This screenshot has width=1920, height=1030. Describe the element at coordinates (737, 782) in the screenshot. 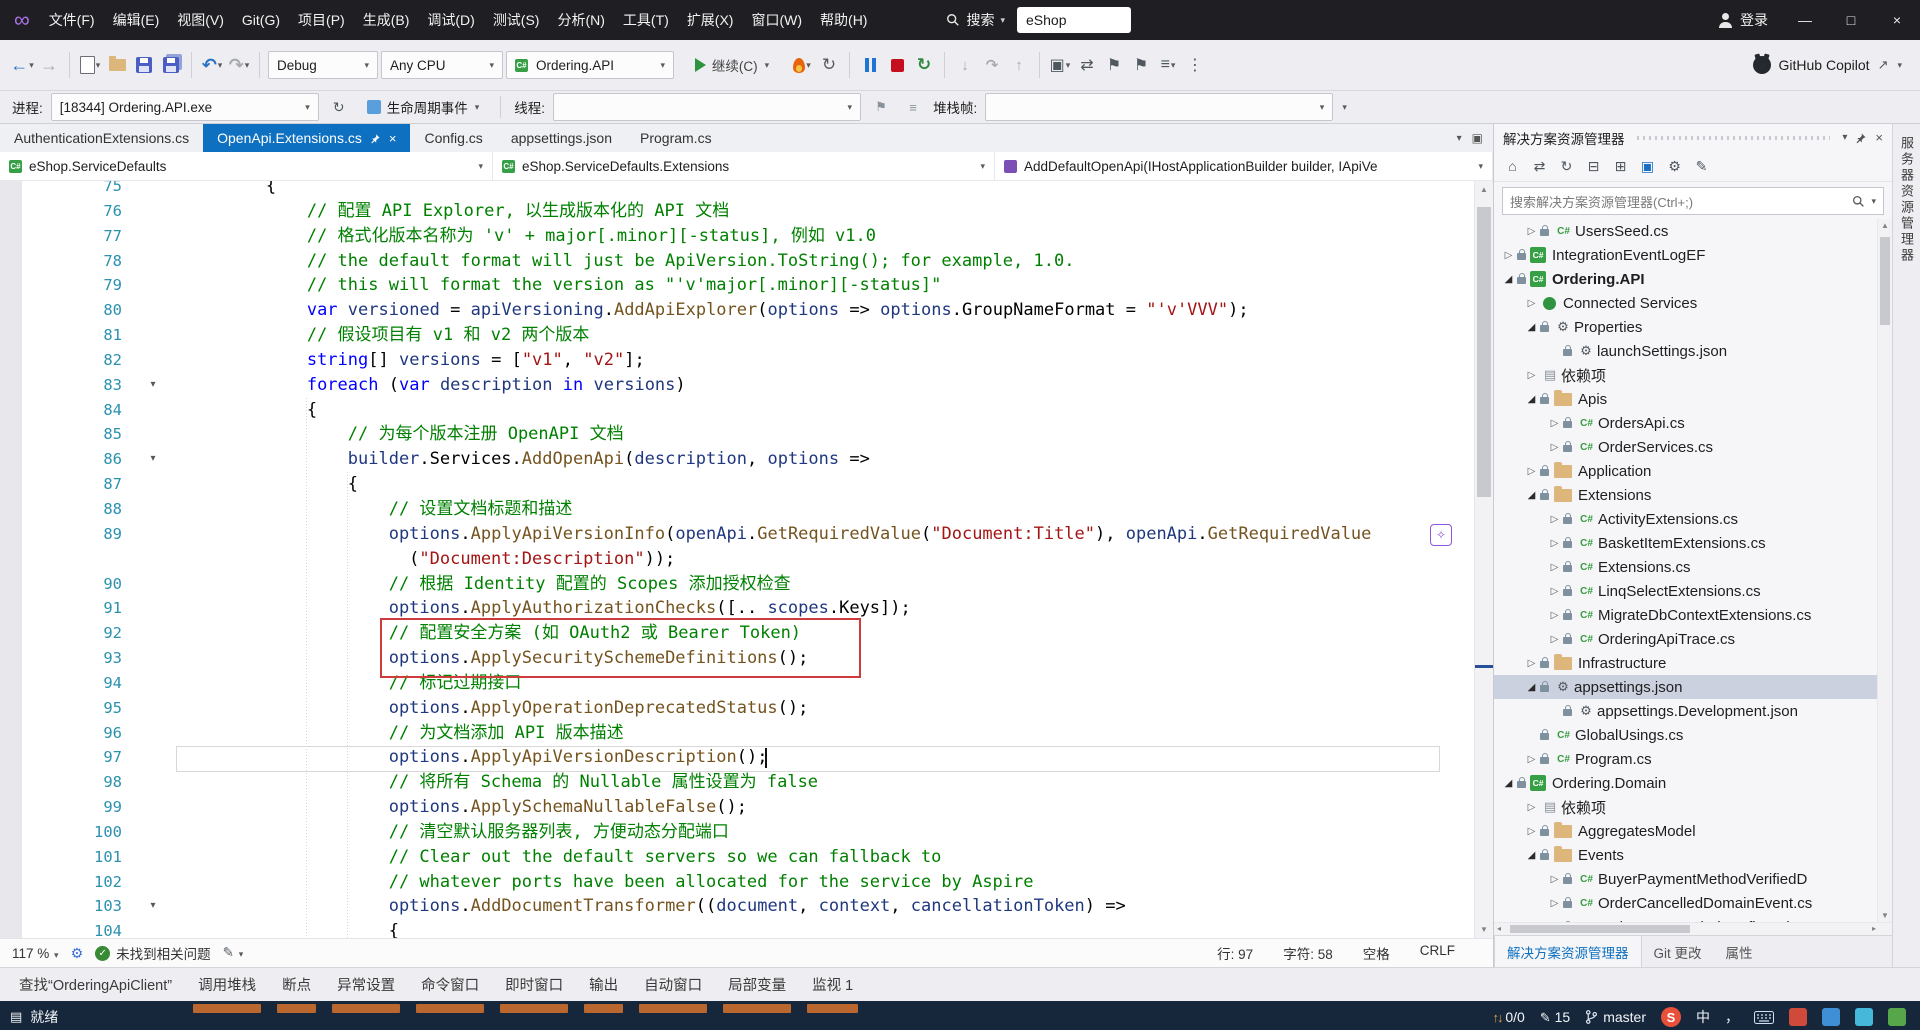

I see `code-line: 98 // 将所有 Schema 的 Nullable 属性设置为 false` at that location.